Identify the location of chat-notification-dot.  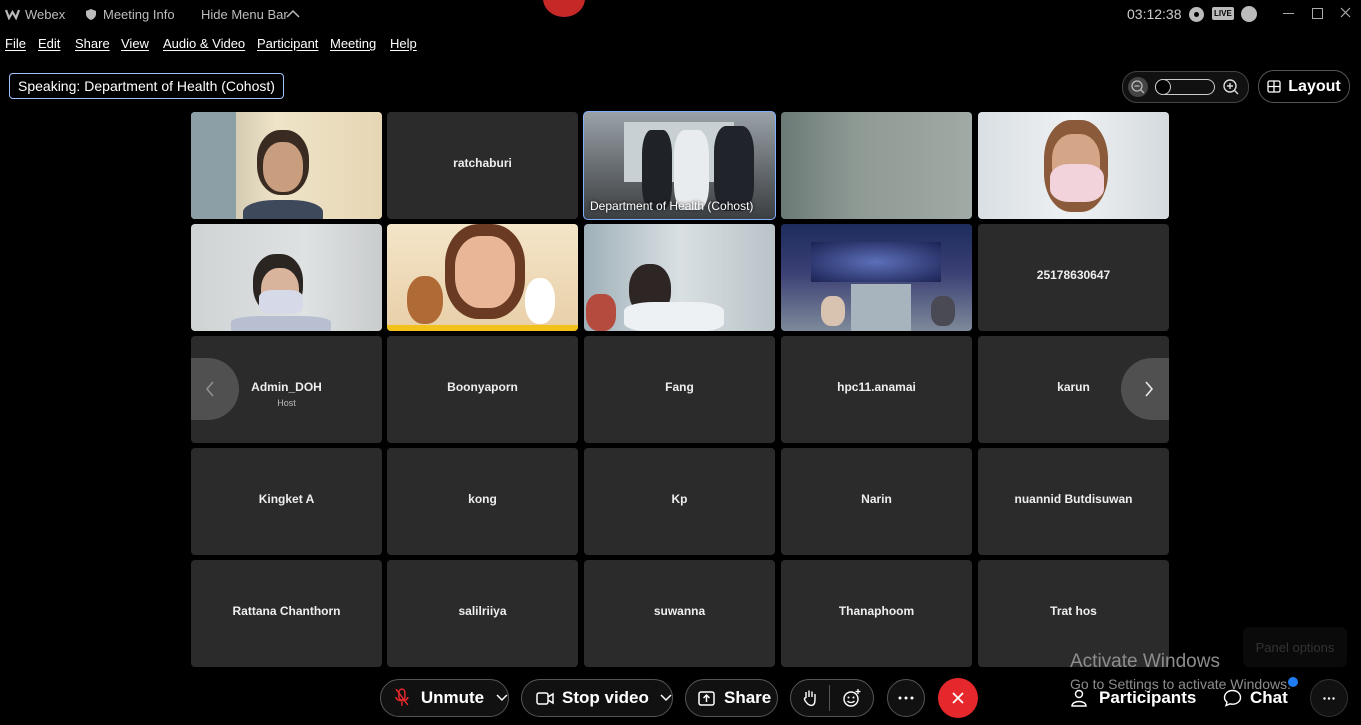
(1293, 682).